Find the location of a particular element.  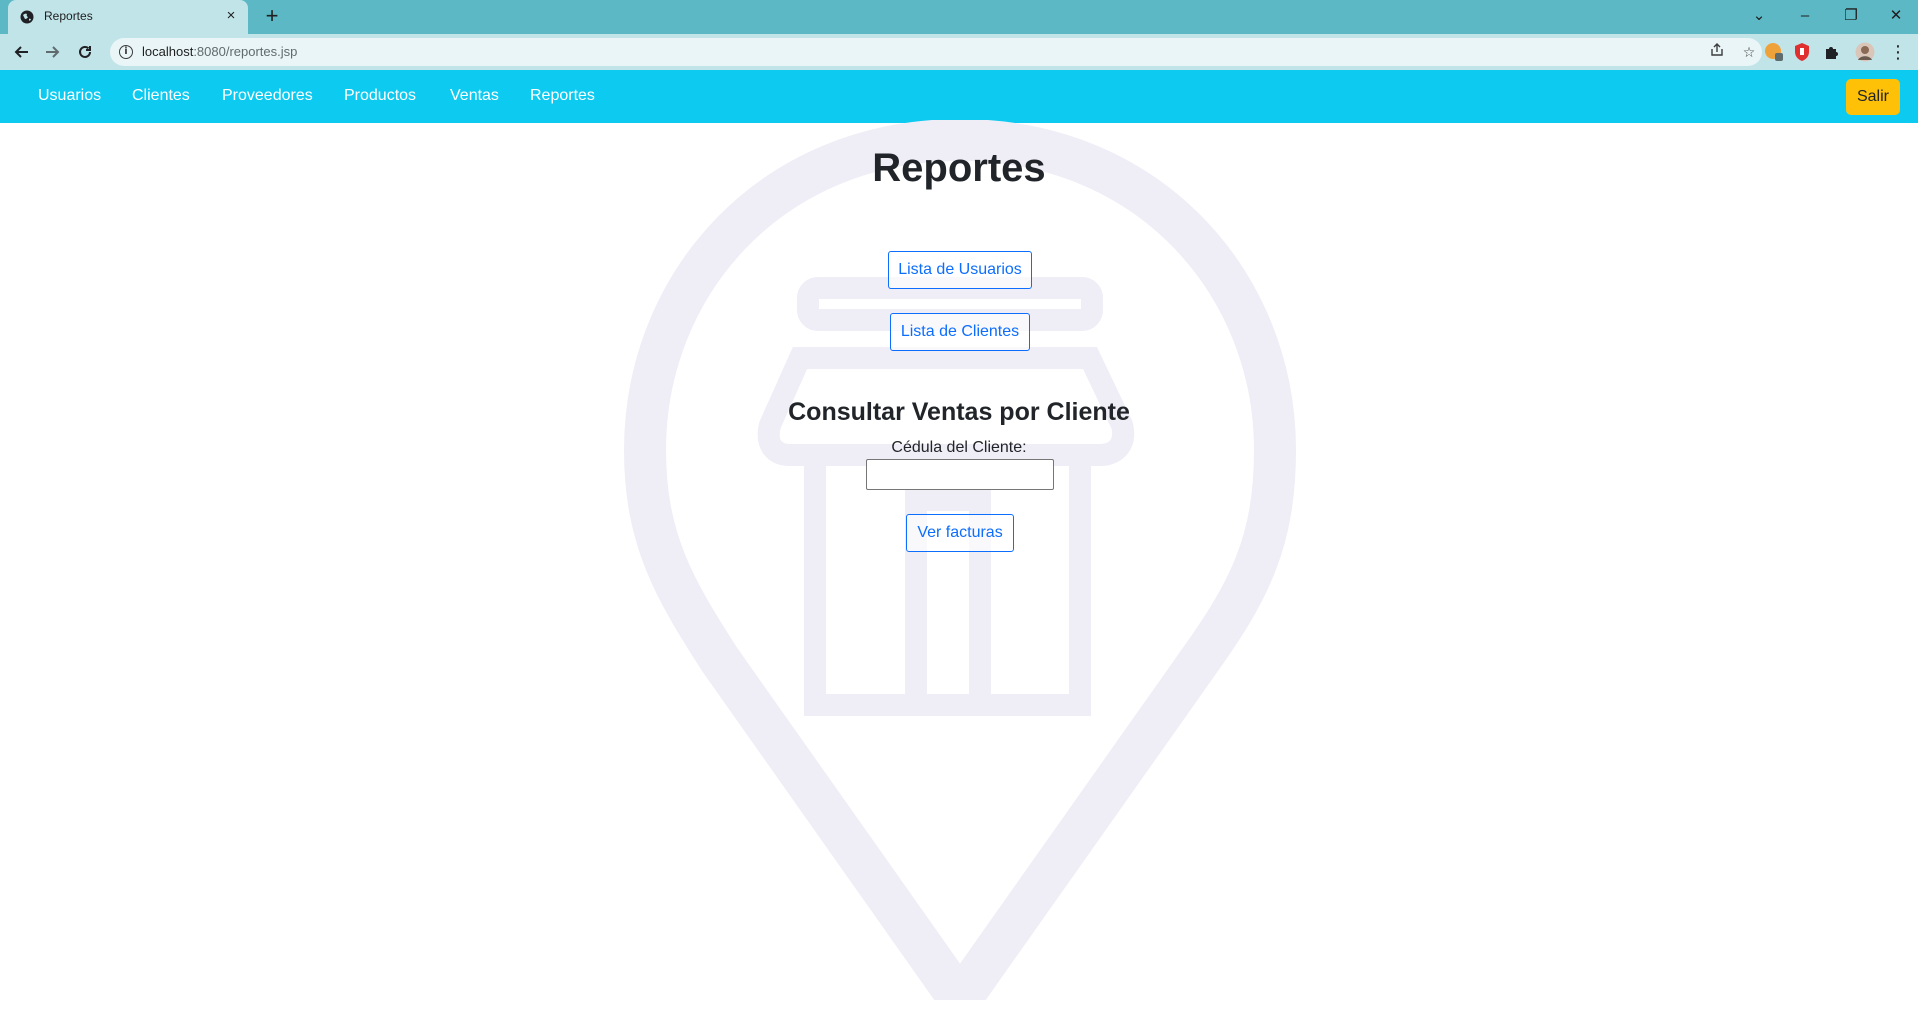

globe-icon is located at coordinates (27, 17).